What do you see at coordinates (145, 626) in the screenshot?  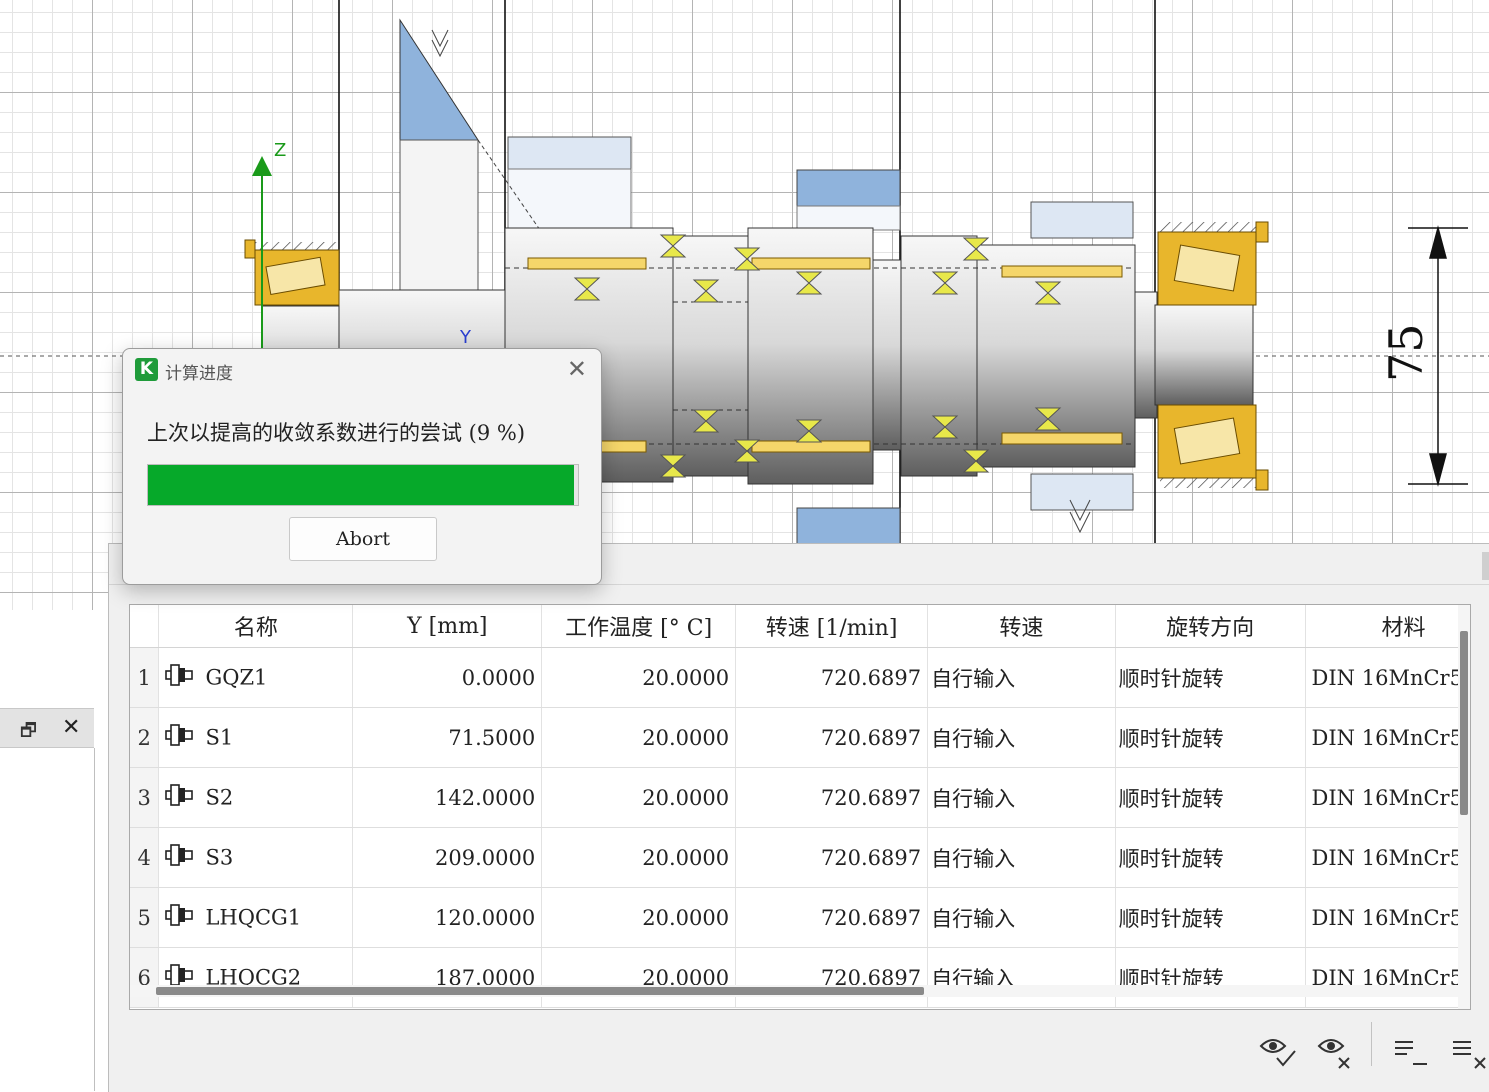 I see `corner-cell` at bounding box center [145, 626].